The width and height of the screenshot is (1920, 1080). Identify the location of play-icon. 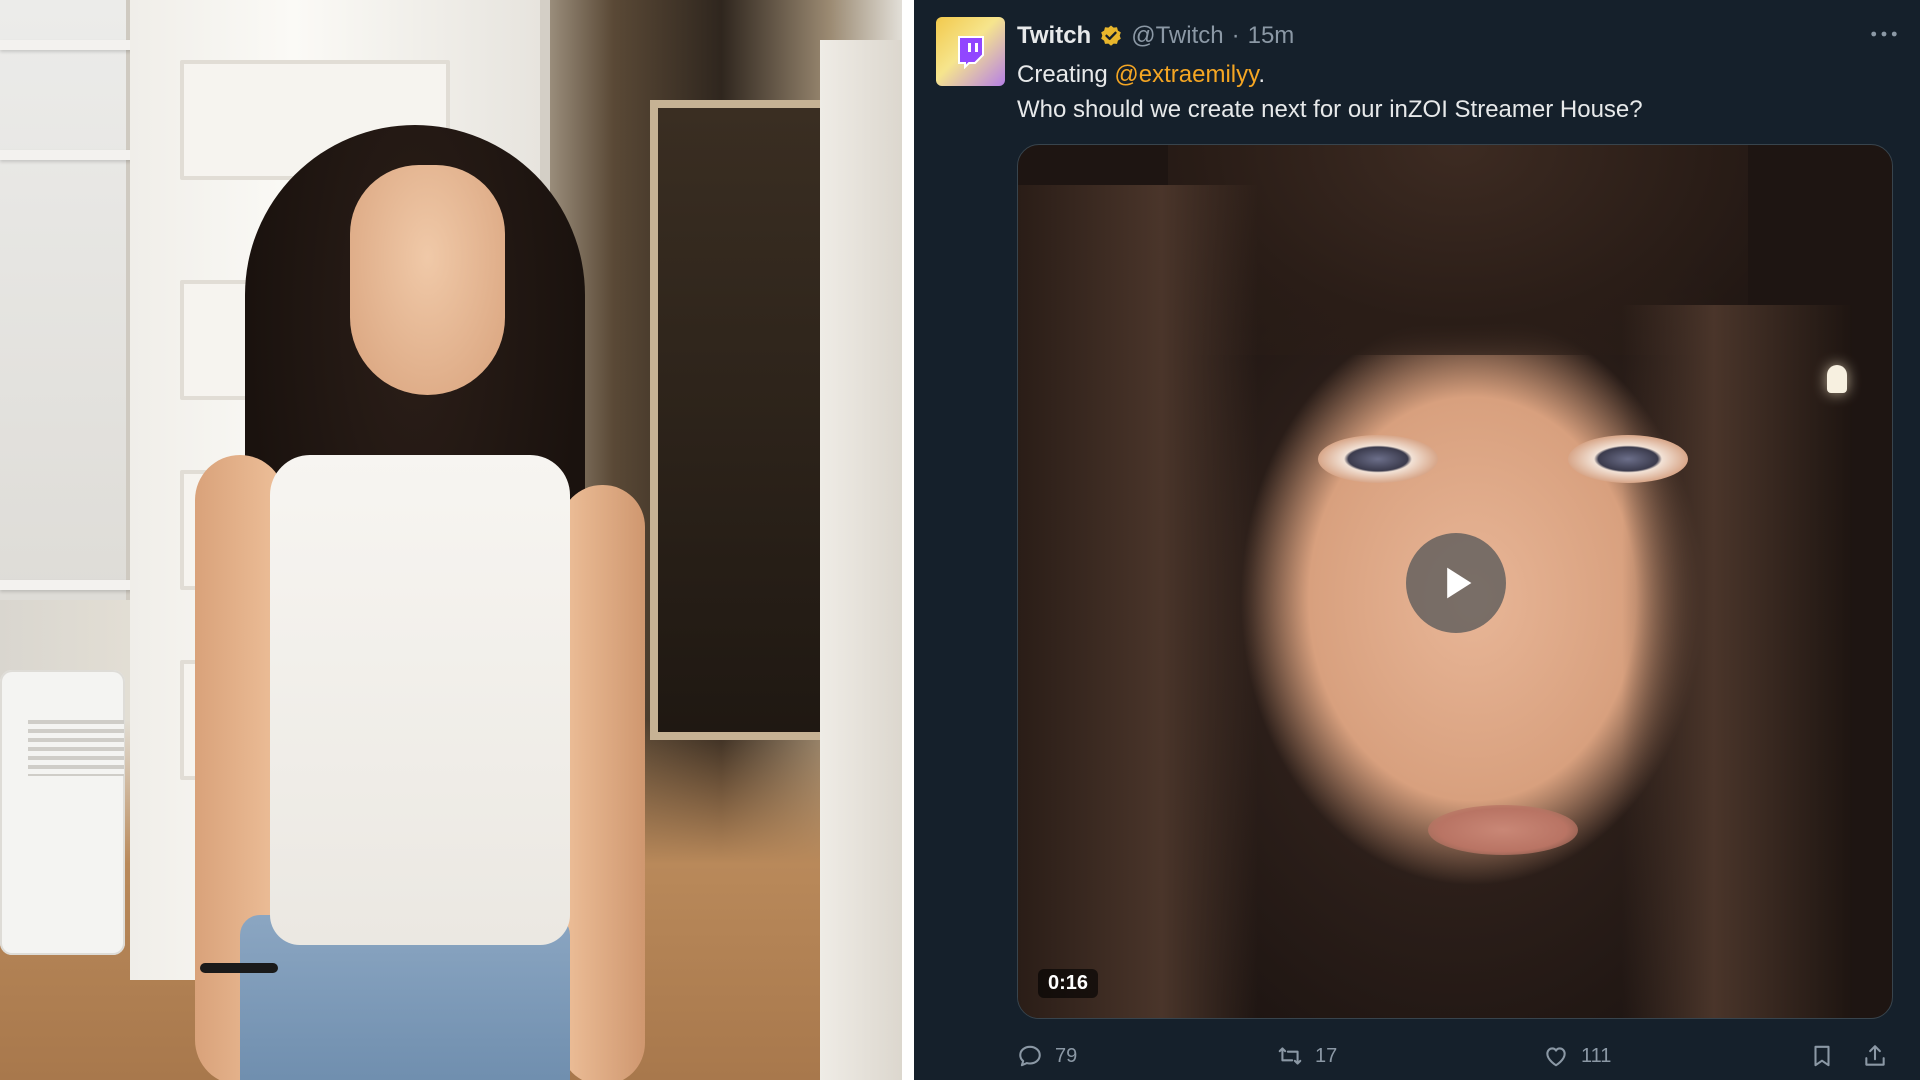
(1459, 583).